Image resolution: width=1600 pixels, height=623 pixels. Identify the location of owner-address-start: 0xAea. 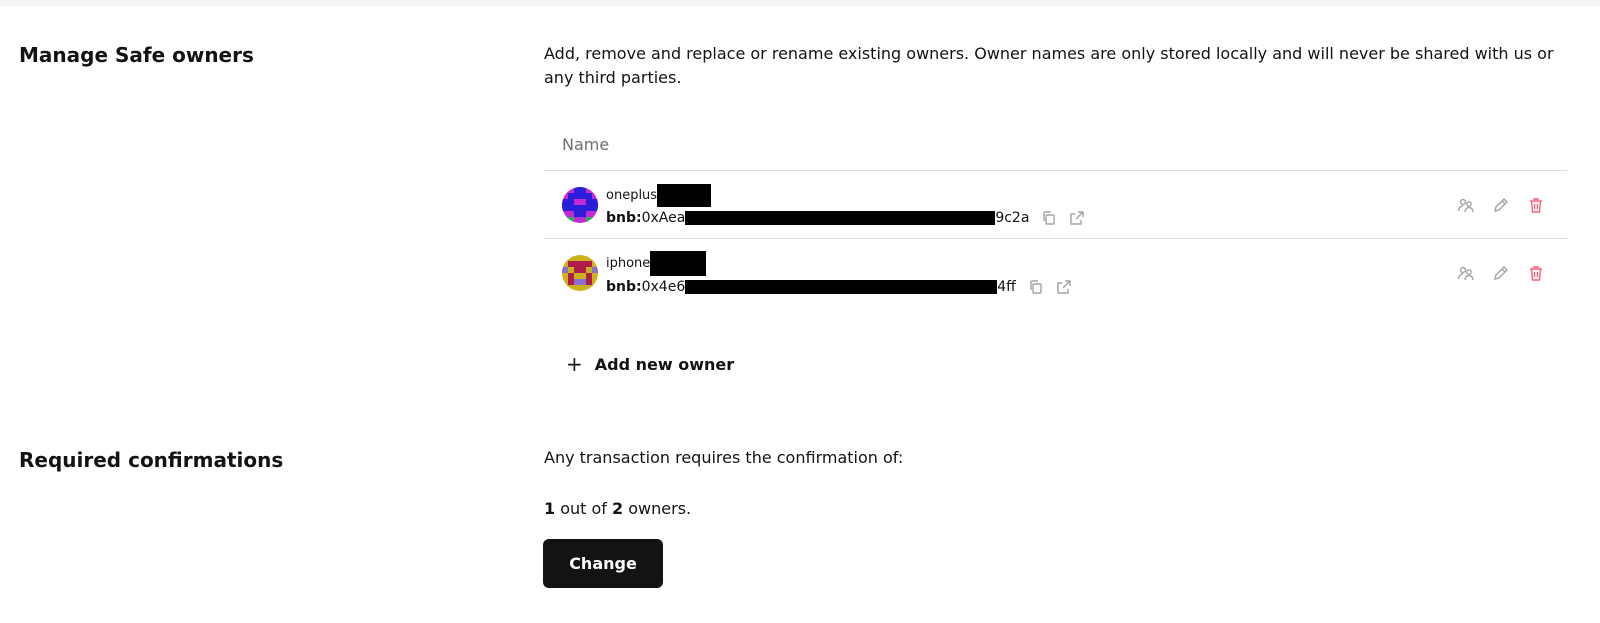
(663, 217).